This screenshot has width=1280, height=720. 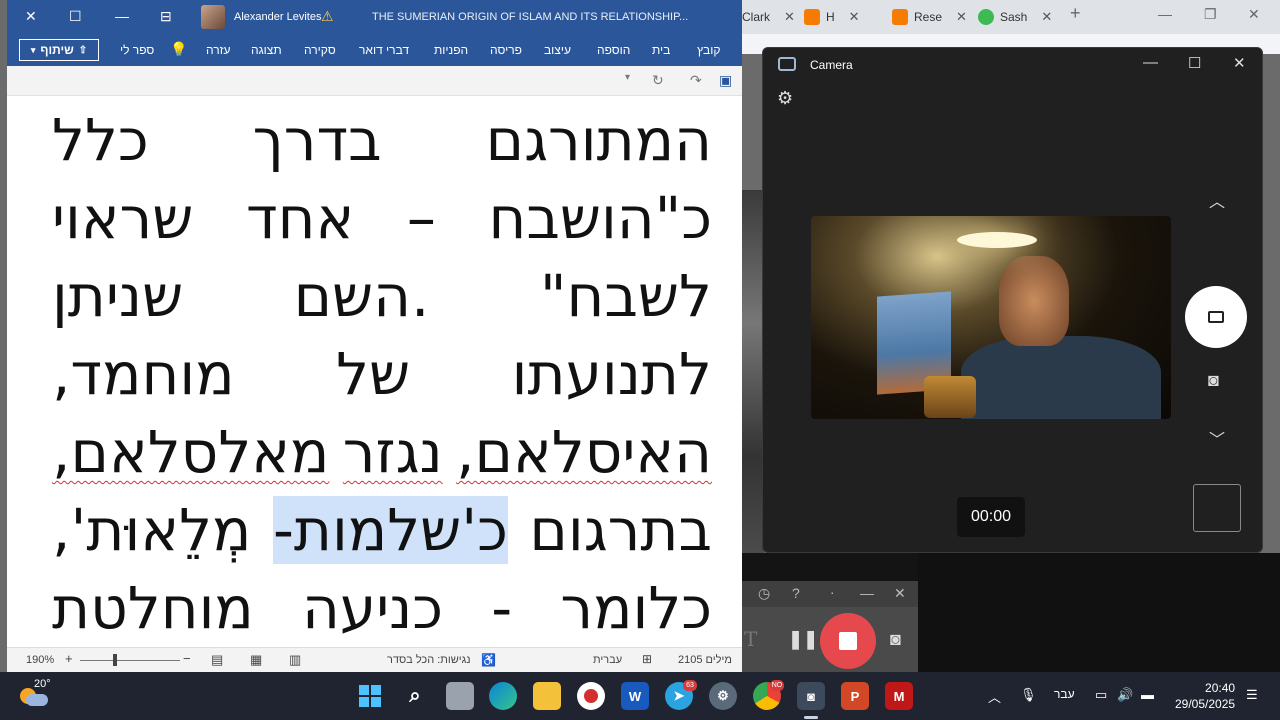 I want to click on tab-help: עזרה, so click(x=218, y=50).